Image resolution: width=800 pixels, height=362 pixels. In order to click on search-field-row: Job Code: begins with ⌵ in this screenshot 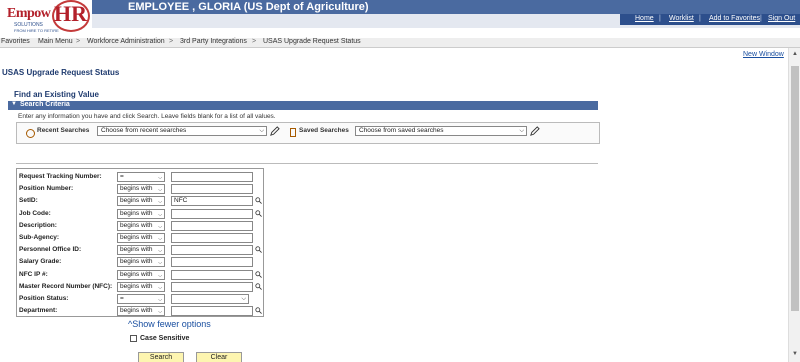, I will do `click(140, 214)`.